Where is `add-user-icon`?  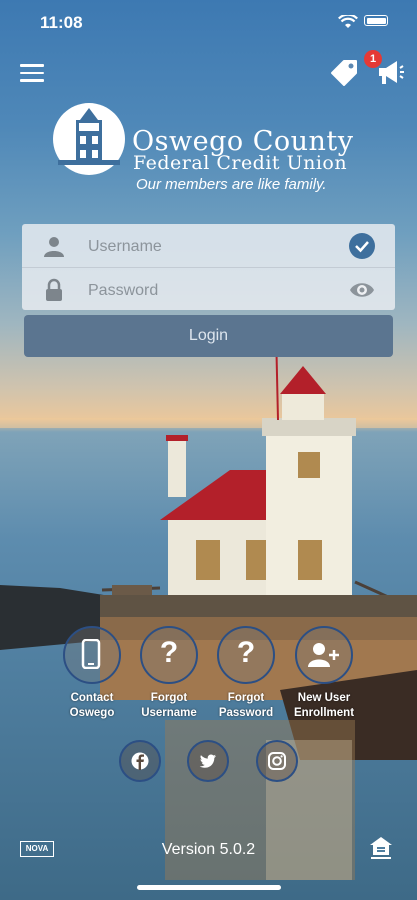
add-user-icon is located at coordinates (323, 655).